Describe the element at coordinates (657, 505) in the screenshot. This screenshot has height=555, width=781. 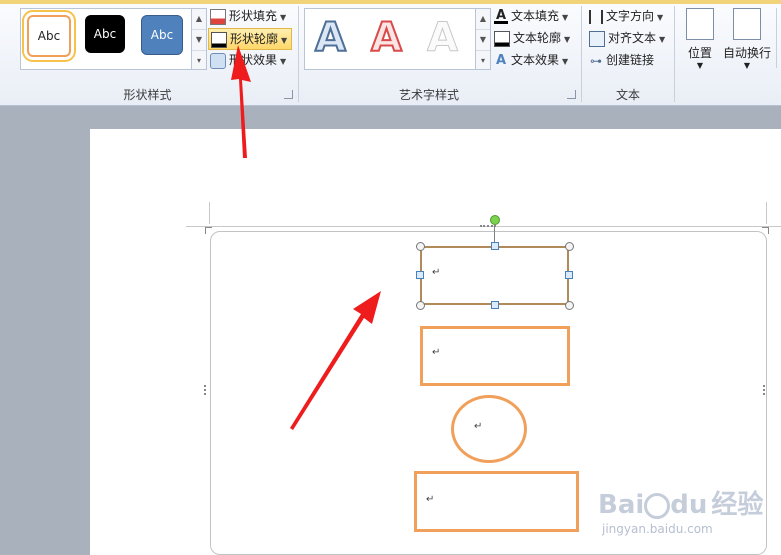
I see `paw-icon` at that location.